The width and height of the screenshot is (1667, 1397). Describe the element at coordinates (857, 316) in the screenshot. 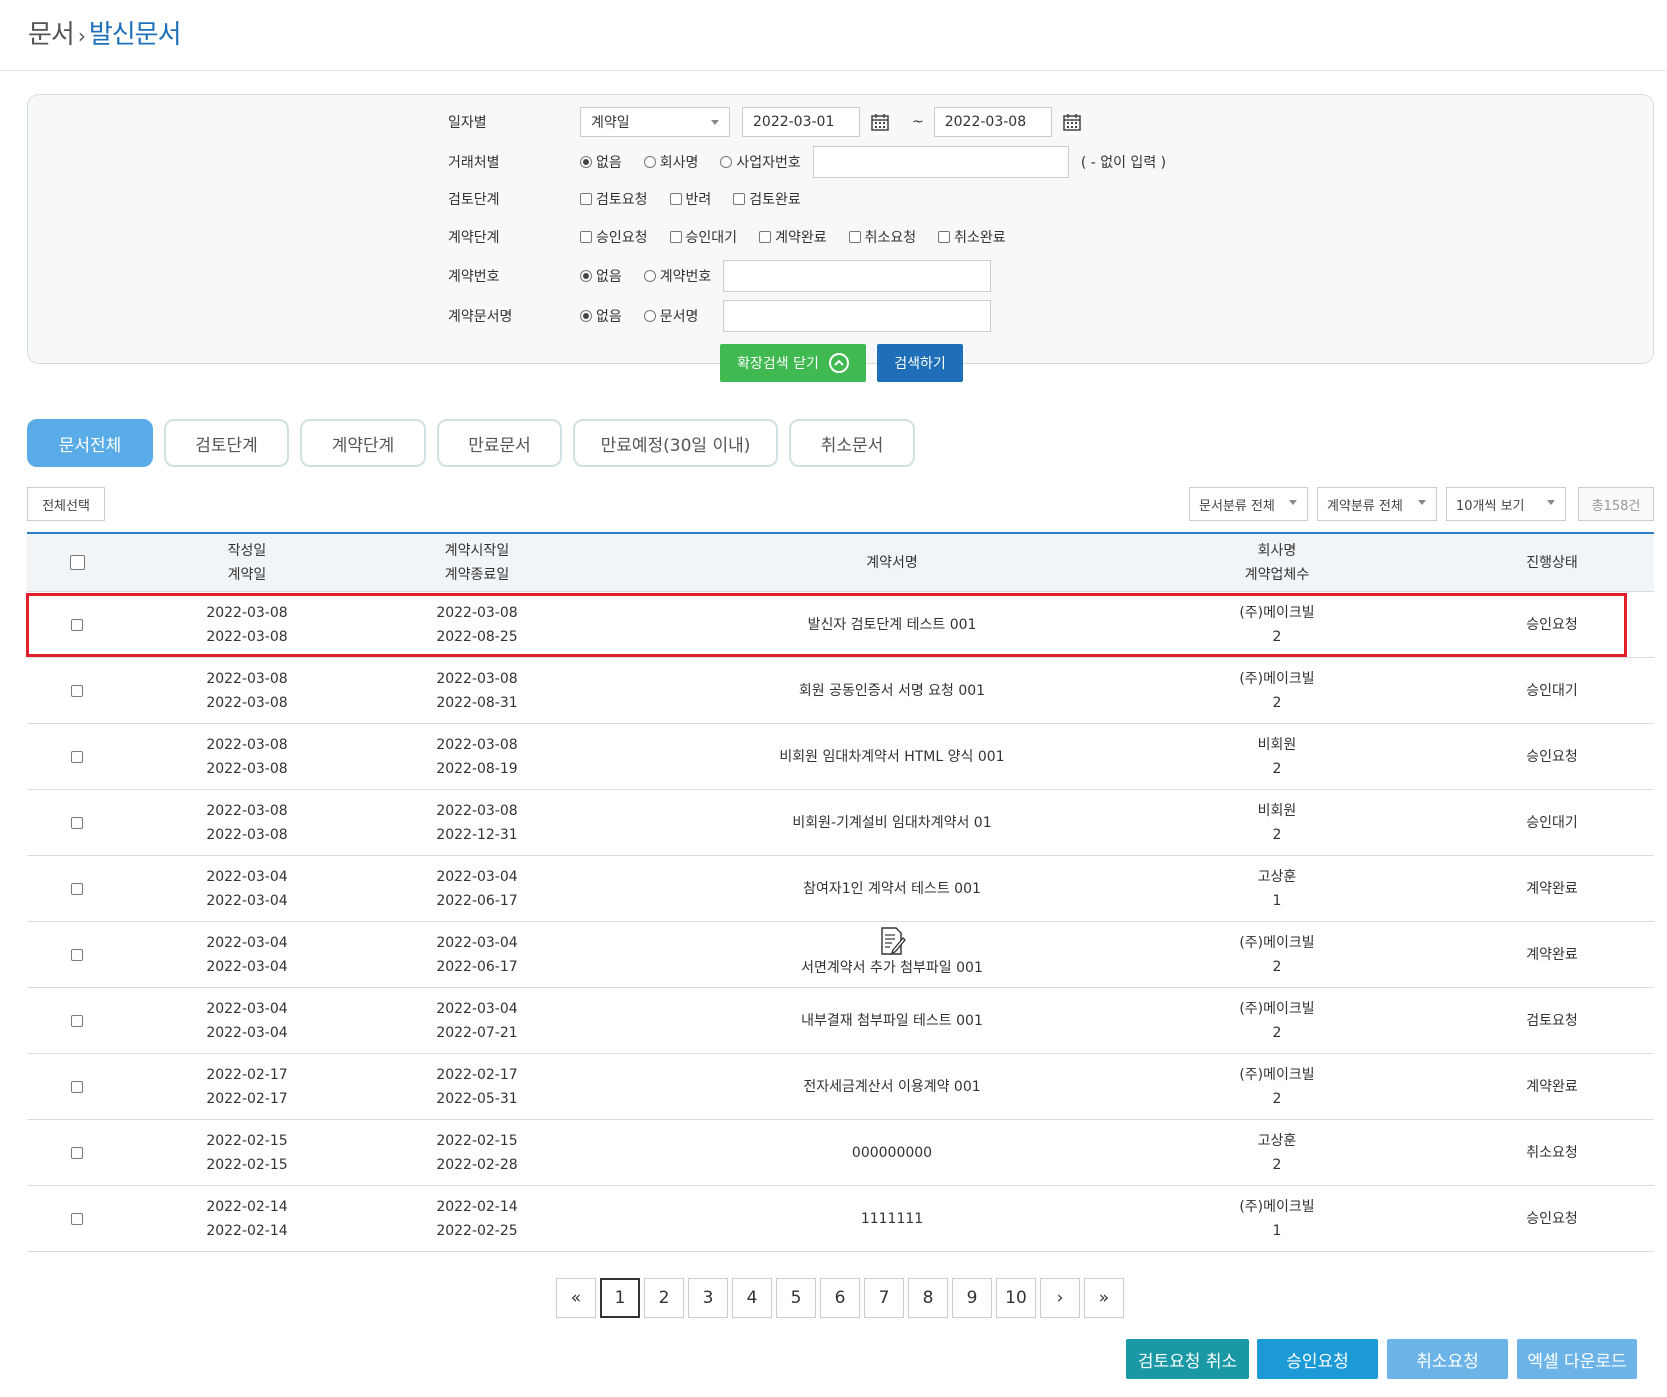

I see `docname-input` at that location.